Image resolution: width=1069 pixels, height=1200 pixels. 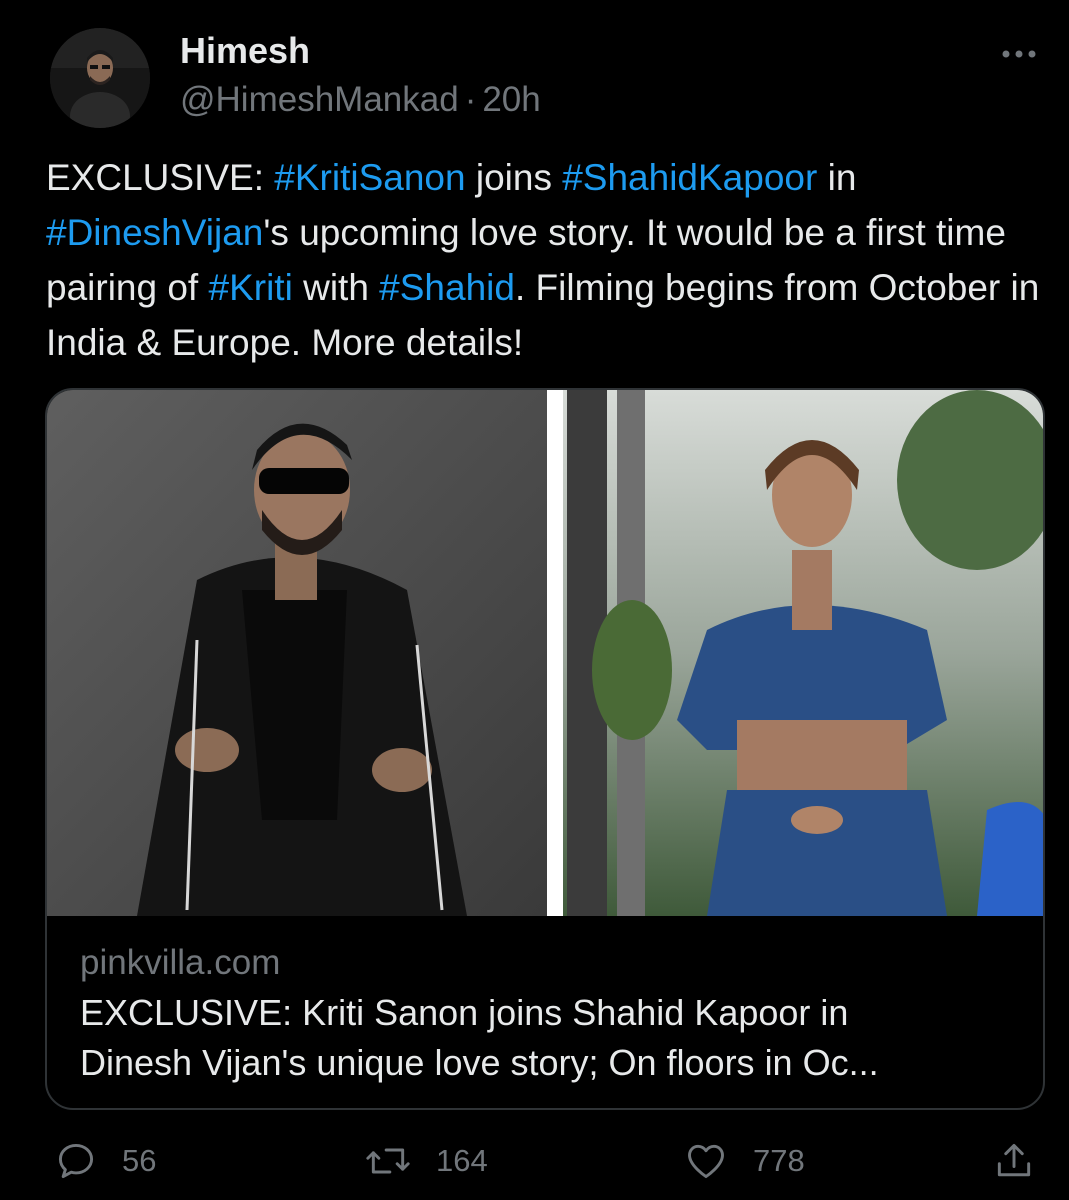 I want to click on share-button, so click(x=1014, y=1161).